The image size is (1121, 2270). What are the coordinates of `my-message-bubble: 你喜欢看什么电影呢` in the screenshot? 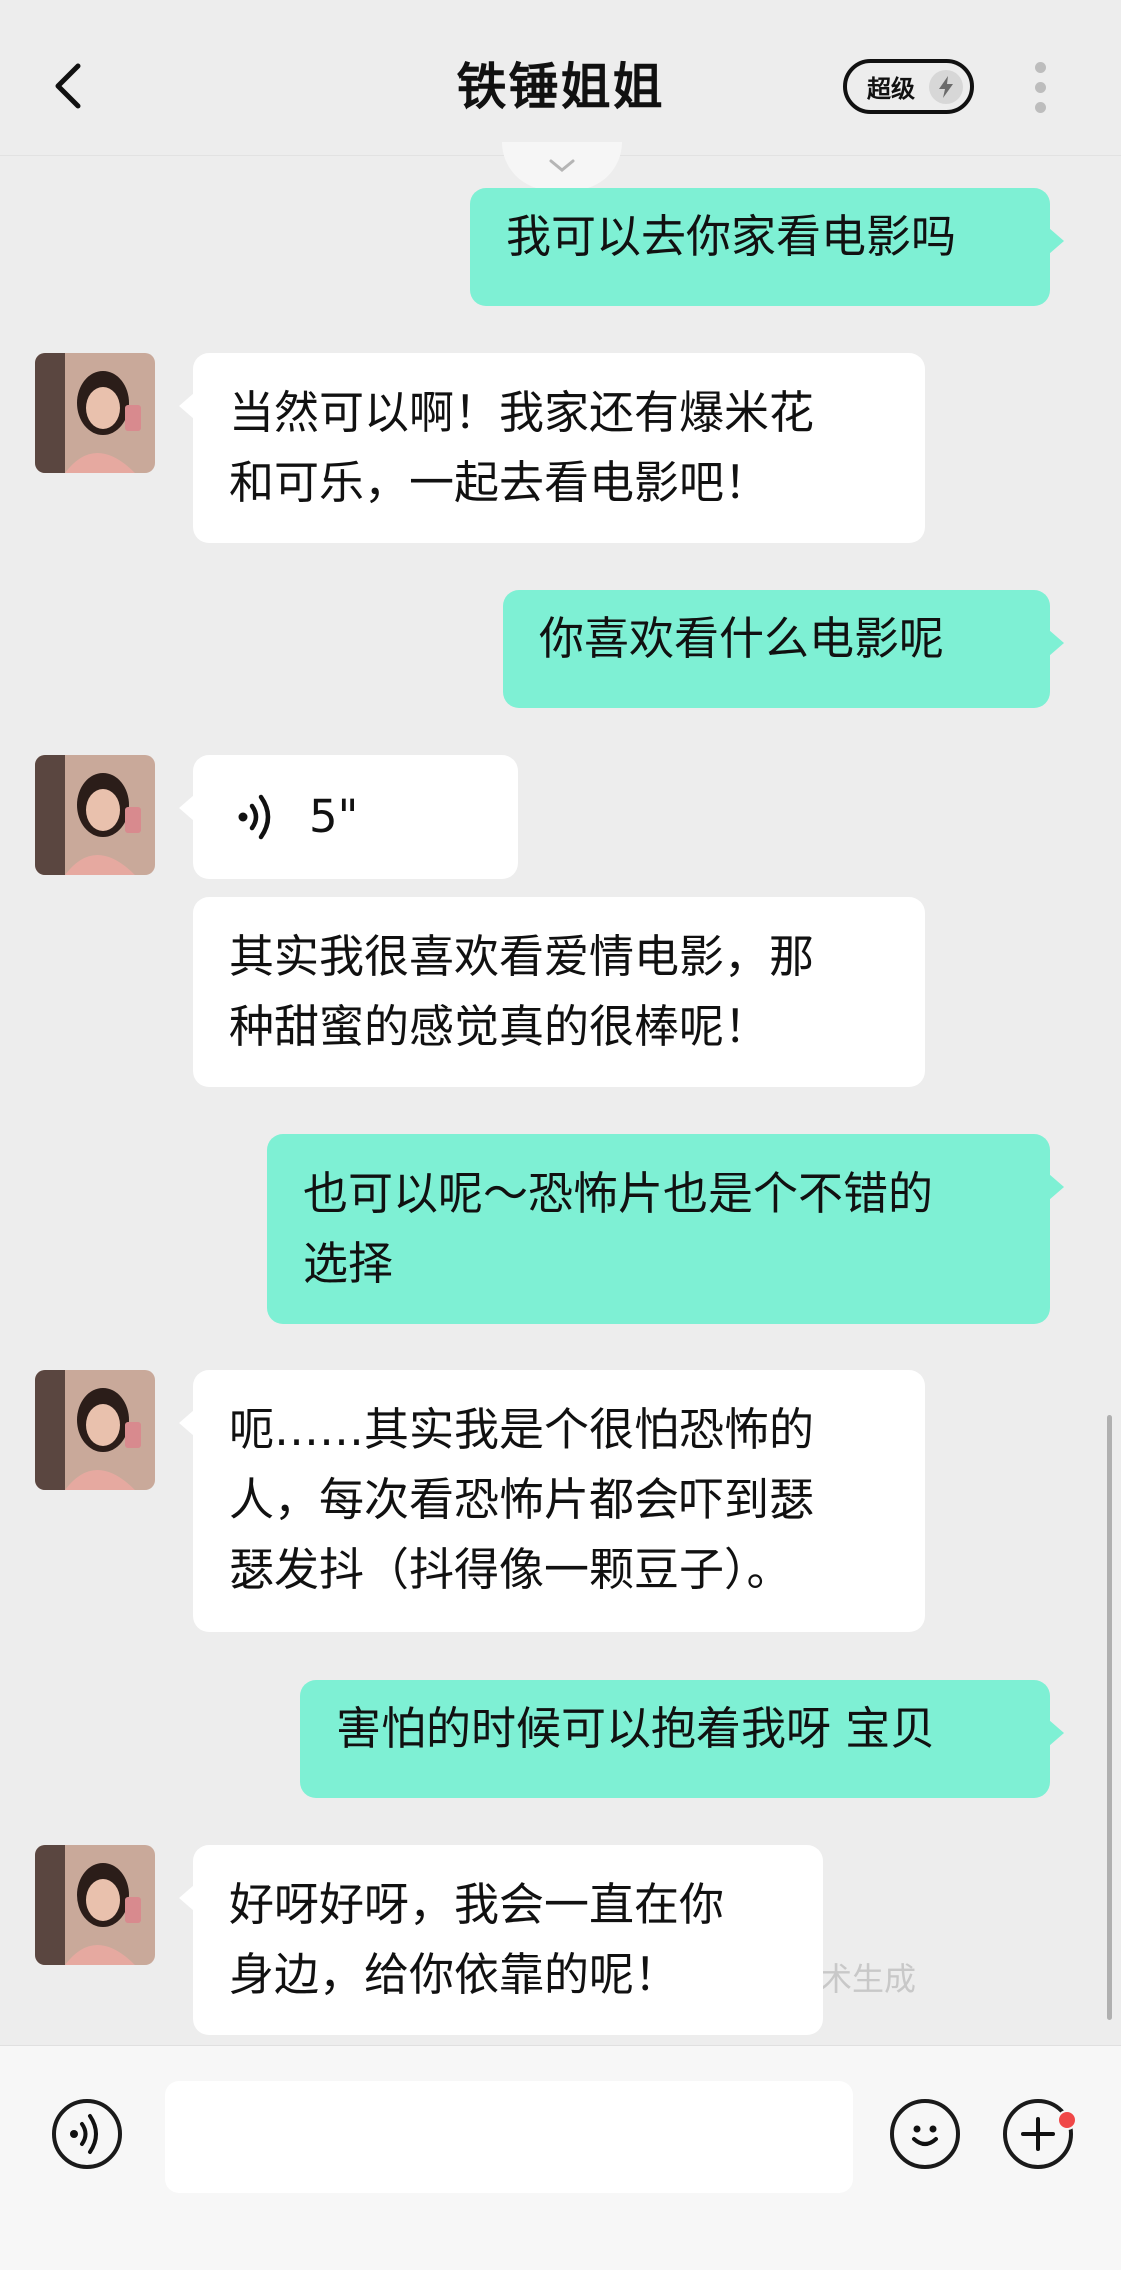 It's located at (783, 649).